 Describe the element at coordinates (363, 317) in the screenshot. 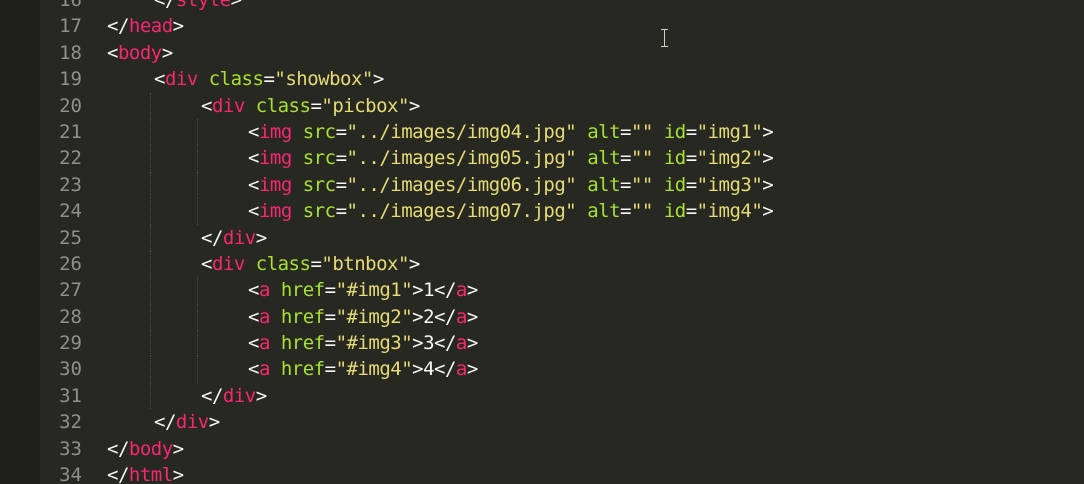

I see `code-text: <a href="#img2">2</a>` at that location.